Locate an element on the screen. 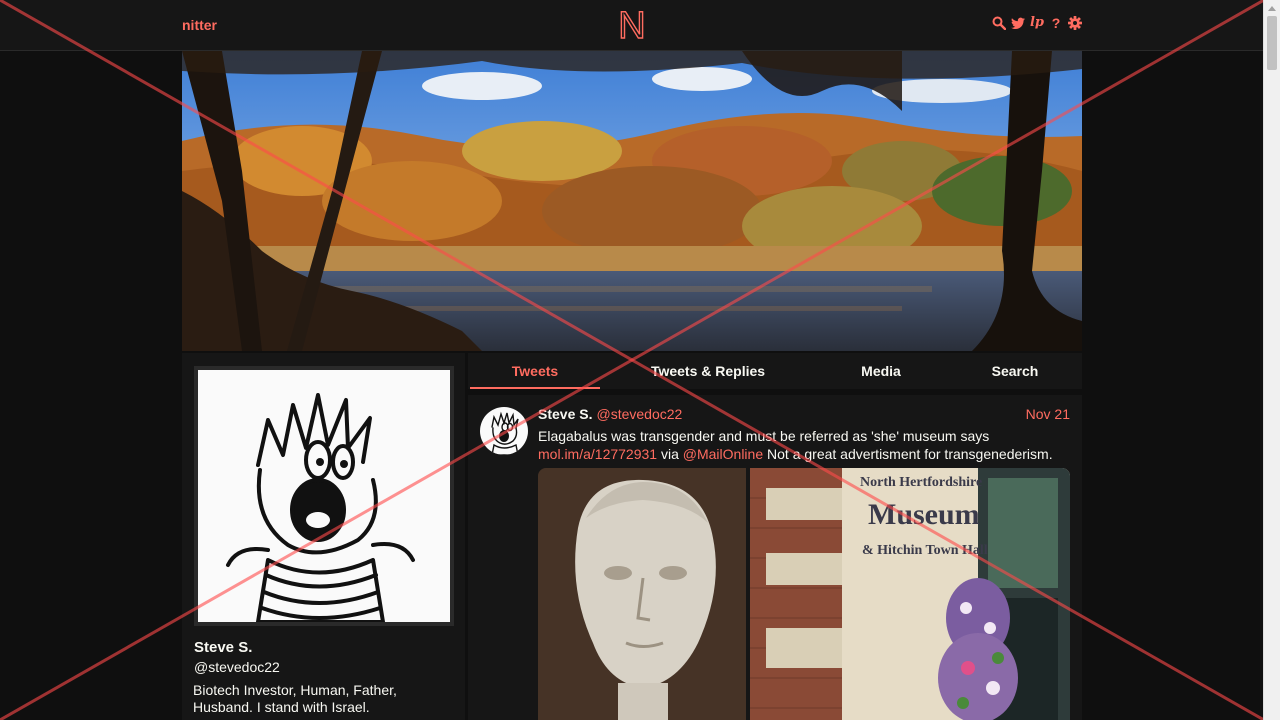  profile-username: @stevedoc22 is located at coordinates (237, 667).